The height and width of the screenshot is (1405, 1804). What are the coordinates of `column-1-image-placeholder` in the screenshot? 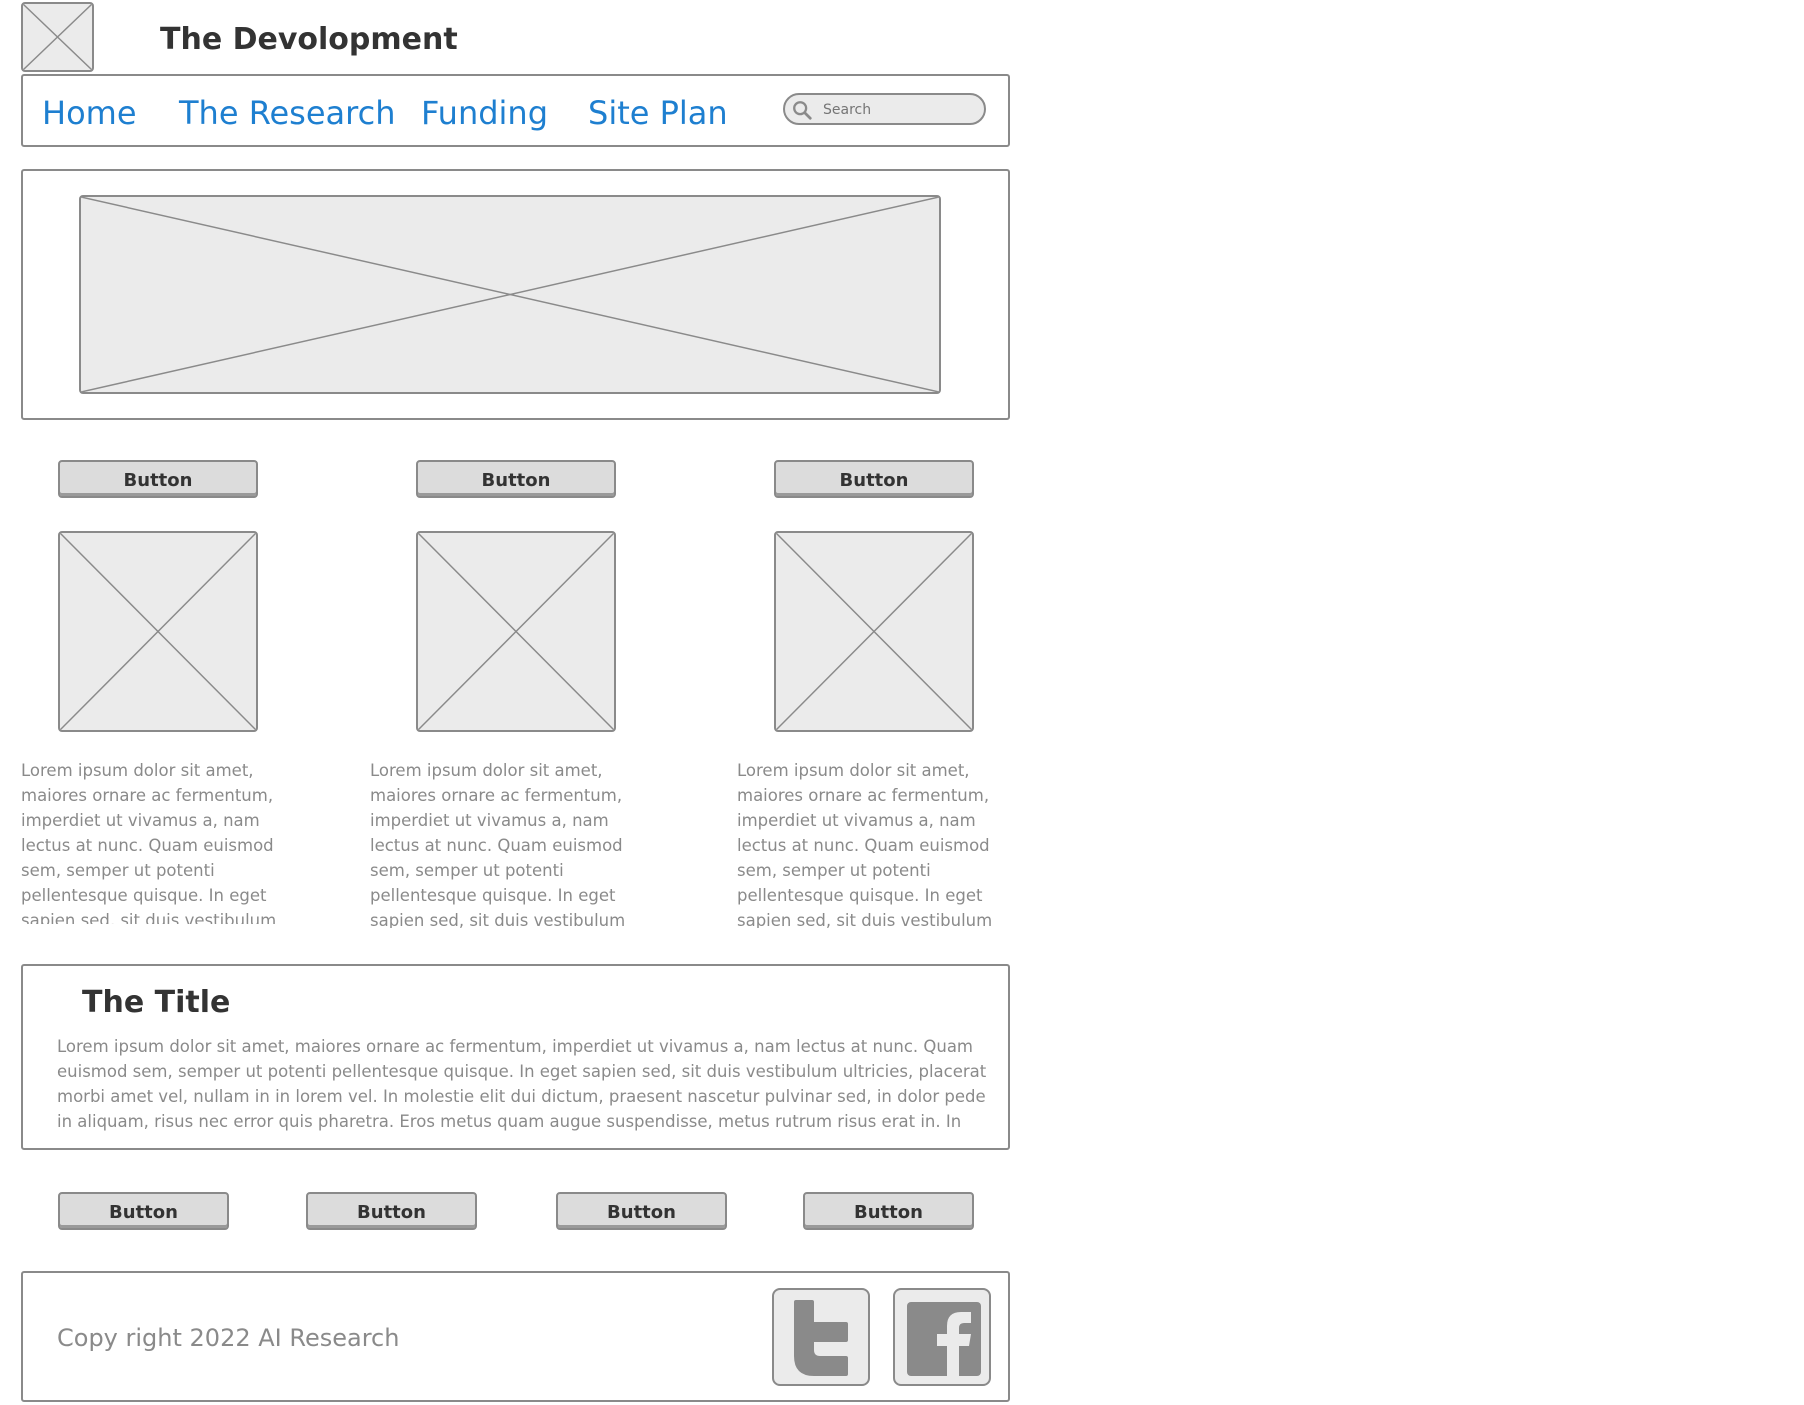 It's located at (158, 631).